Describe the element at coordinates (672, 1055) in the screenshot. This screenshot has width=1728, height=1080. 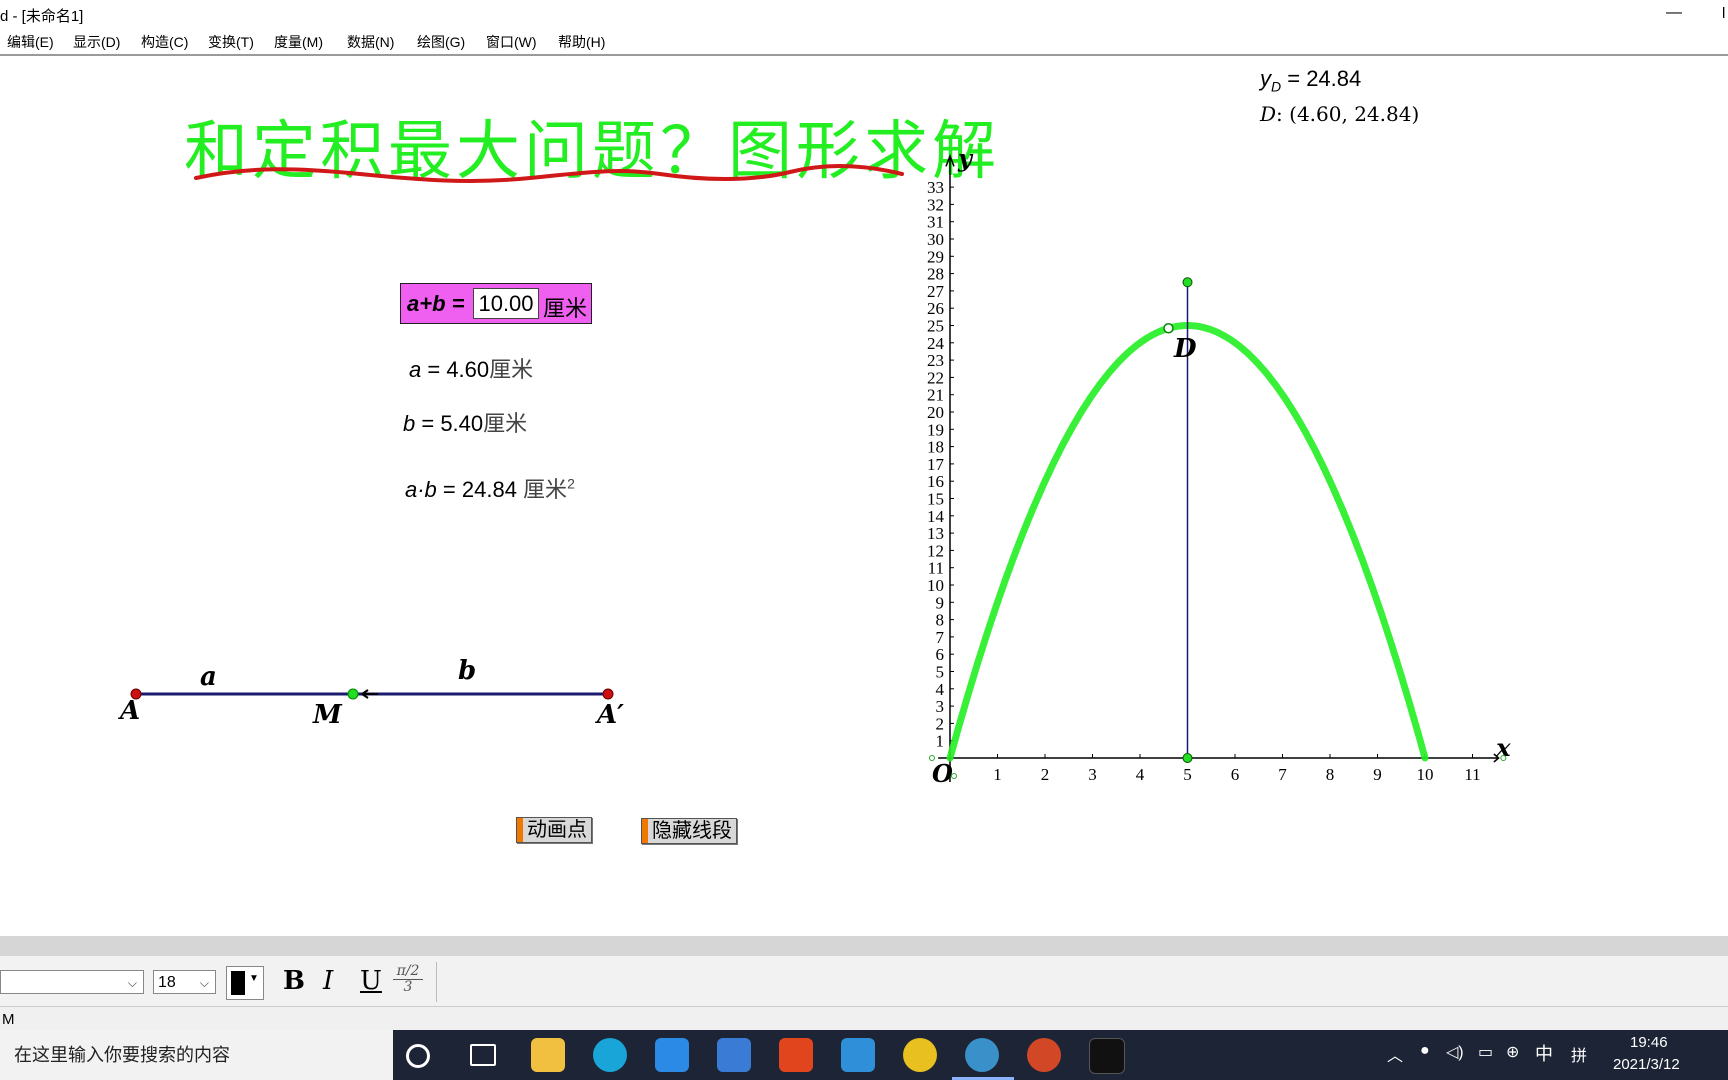
I see `mail-icon` at that location.